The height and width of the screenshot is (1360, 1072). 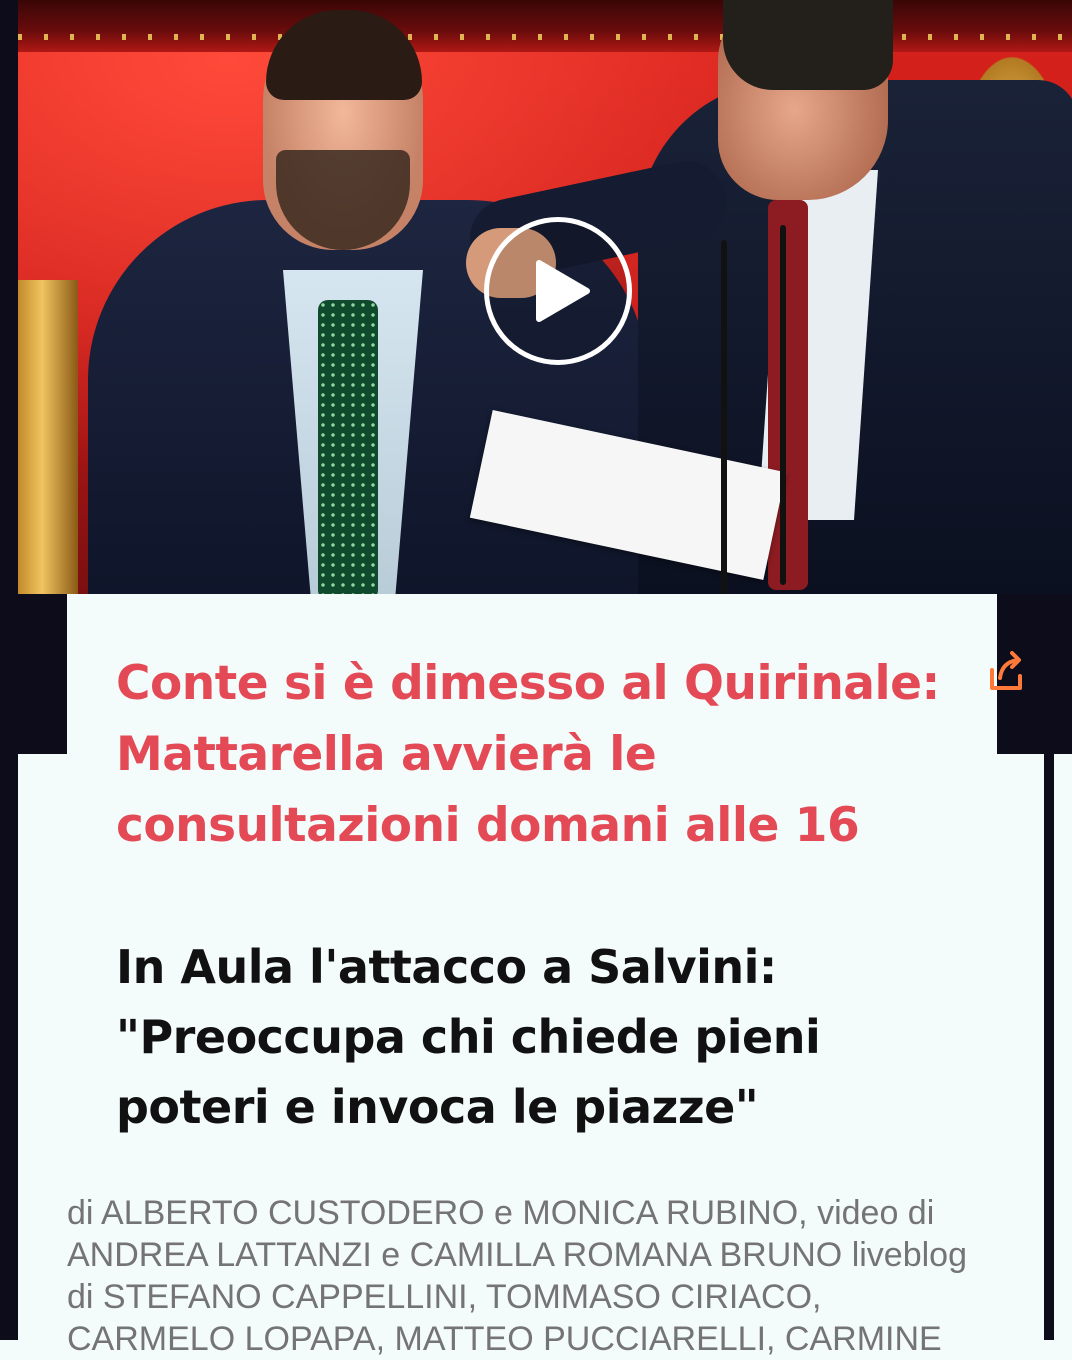 What do you see at coordinates (808, 45) in the screenshot?
I see `standing-man-hair` at bounding box center [808, 45].